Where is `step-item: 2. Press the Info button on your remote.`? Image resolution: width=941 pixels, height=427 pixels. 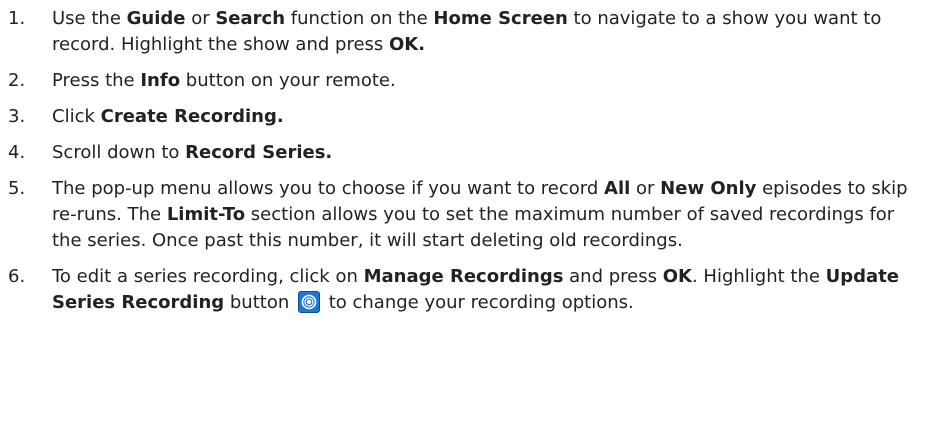 step-item: 2. Press the Info button on your remote. is located at coordinates (470, 81).